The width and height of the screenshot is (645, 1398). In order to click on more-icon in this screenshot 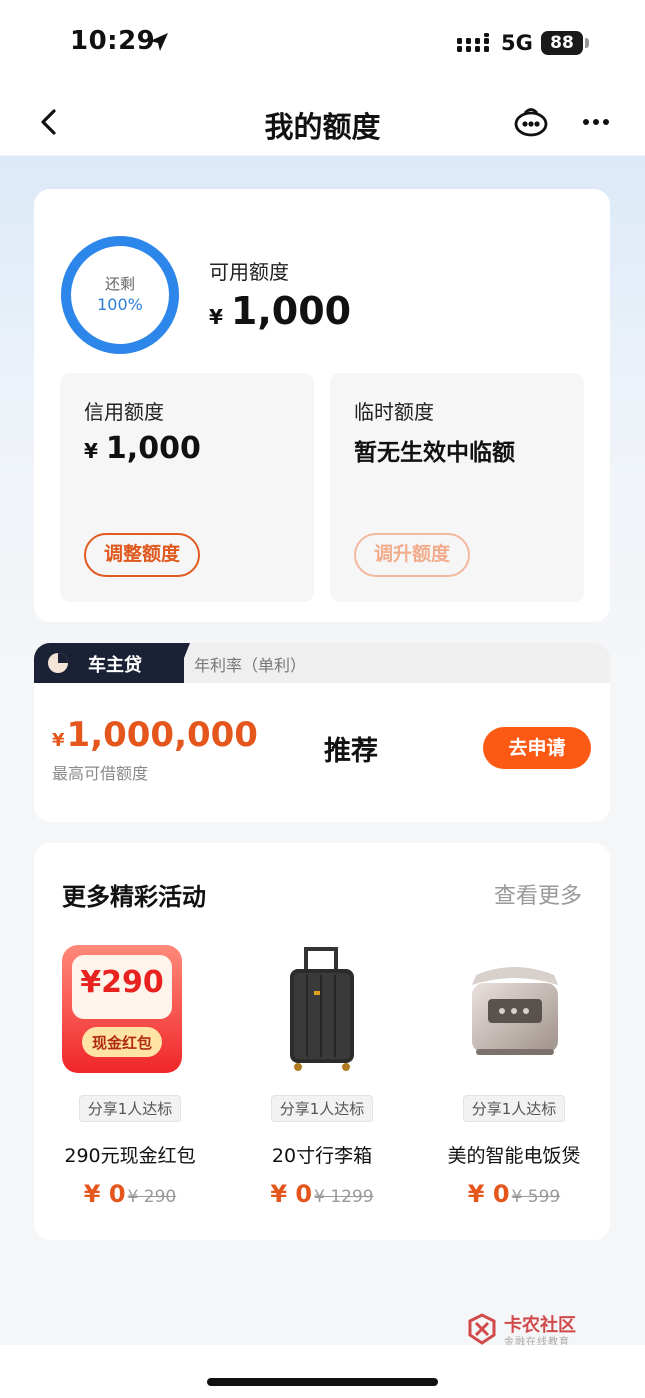, I will do `click(597, 122)`.